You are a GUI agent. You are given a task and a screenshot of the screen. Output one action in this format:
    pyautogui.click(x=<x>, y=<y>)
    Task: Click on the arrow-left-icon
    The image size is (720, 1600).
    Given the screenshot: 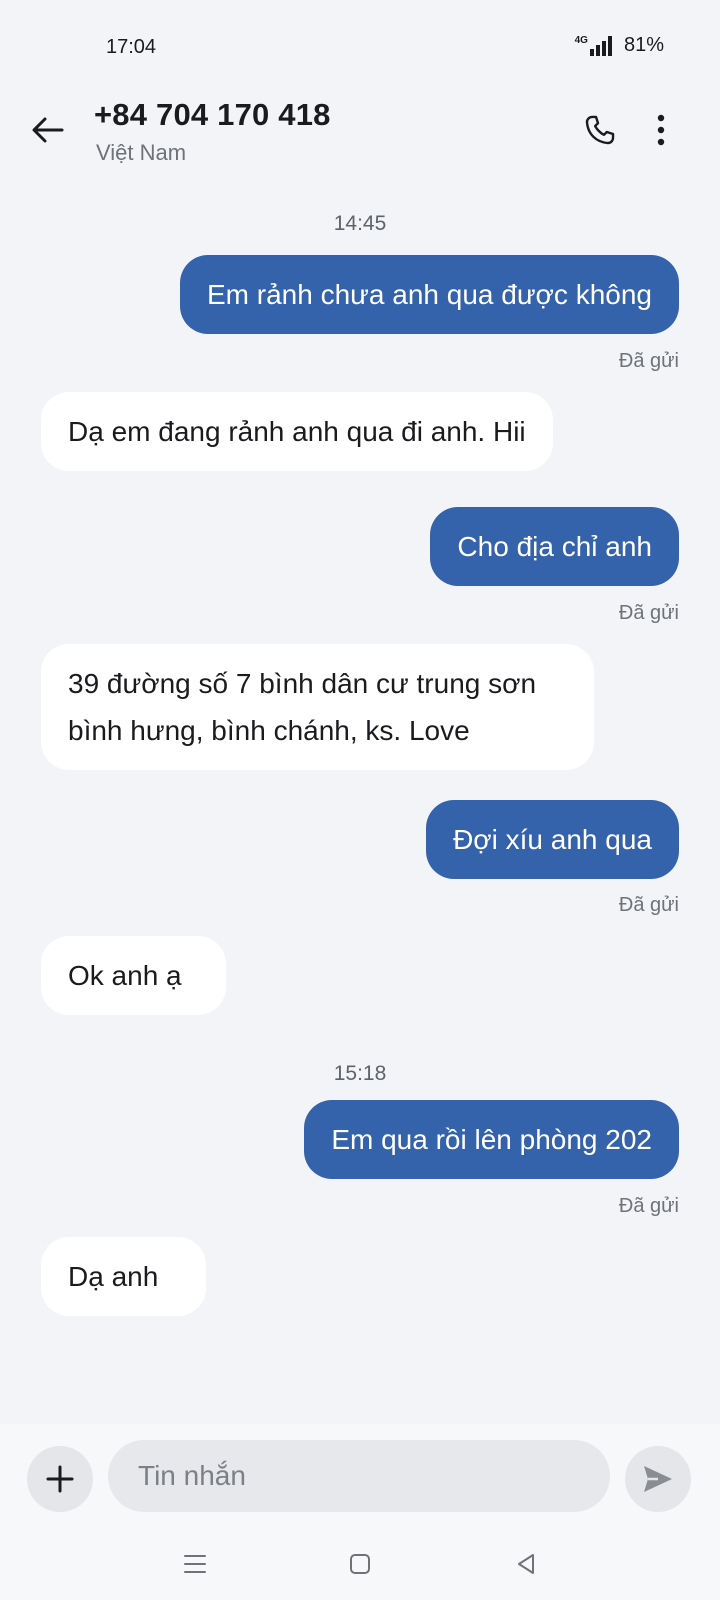 What is the action you would take?
    pyautogui.click(x=48, y=130)
    